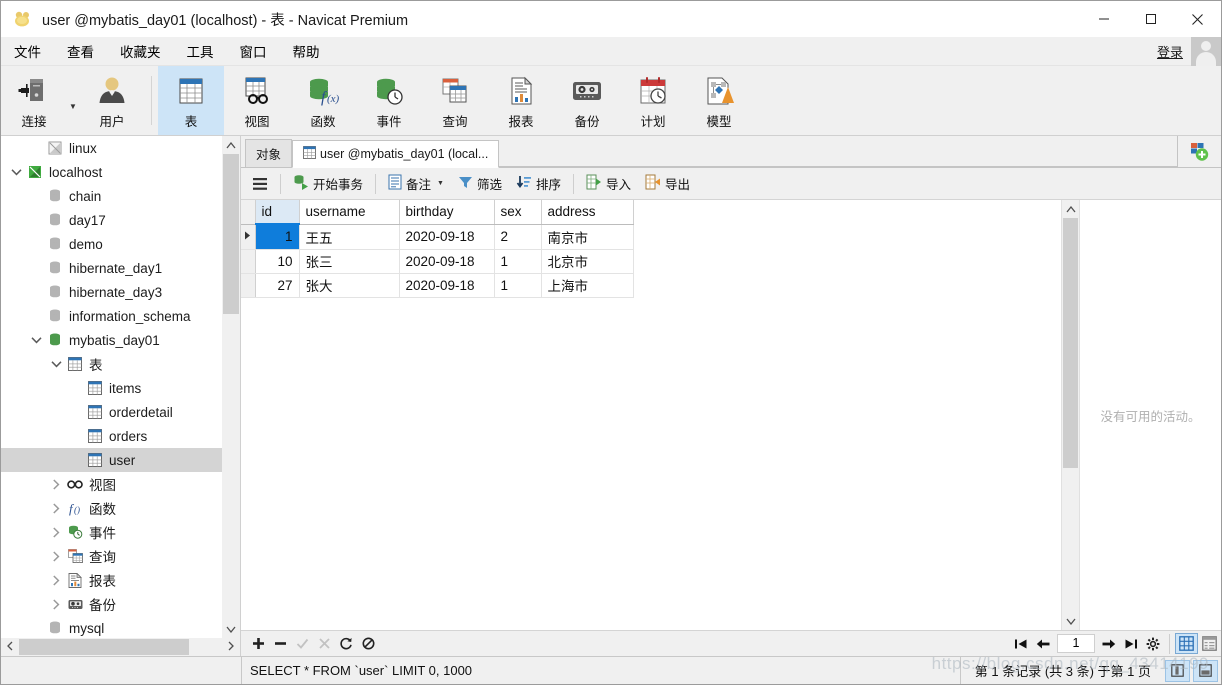 The width and height of the screenshot is (1222, 685). Describe the element at coordinates (191, 100) in the screenshot. I see `toolbar-table: 表` at that location.